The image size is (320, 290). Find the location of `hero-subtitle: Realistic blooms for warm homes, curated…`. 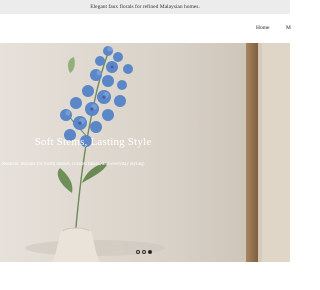

hero-subtitle: Realistic blooms for warm homes, curated… is located at coordinates (74, 164).